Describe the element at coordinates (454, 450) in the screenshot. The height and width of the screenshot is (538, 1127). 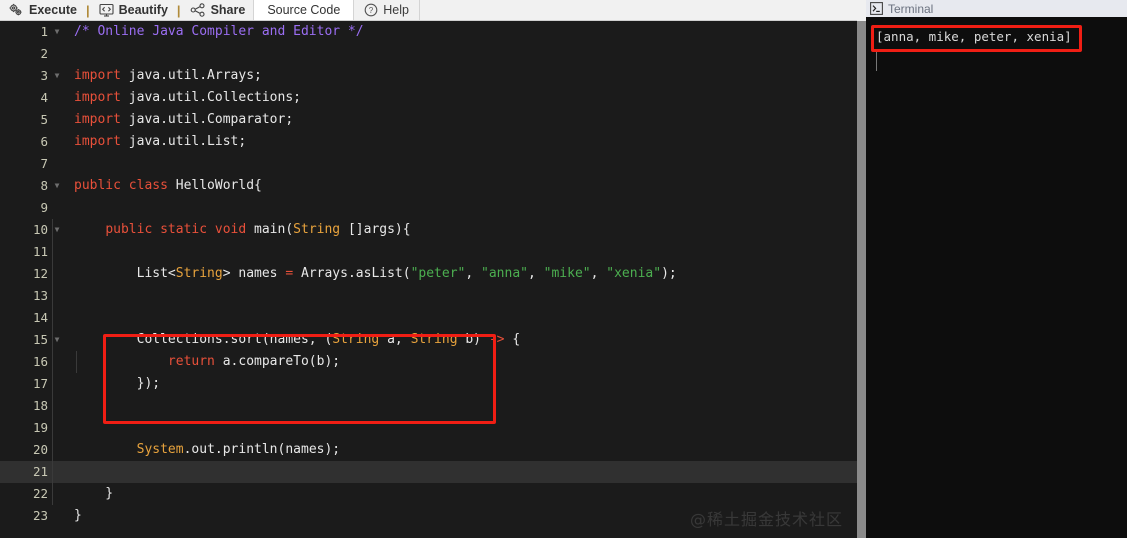
I see `code-text: System.out.println(names);` at that location.